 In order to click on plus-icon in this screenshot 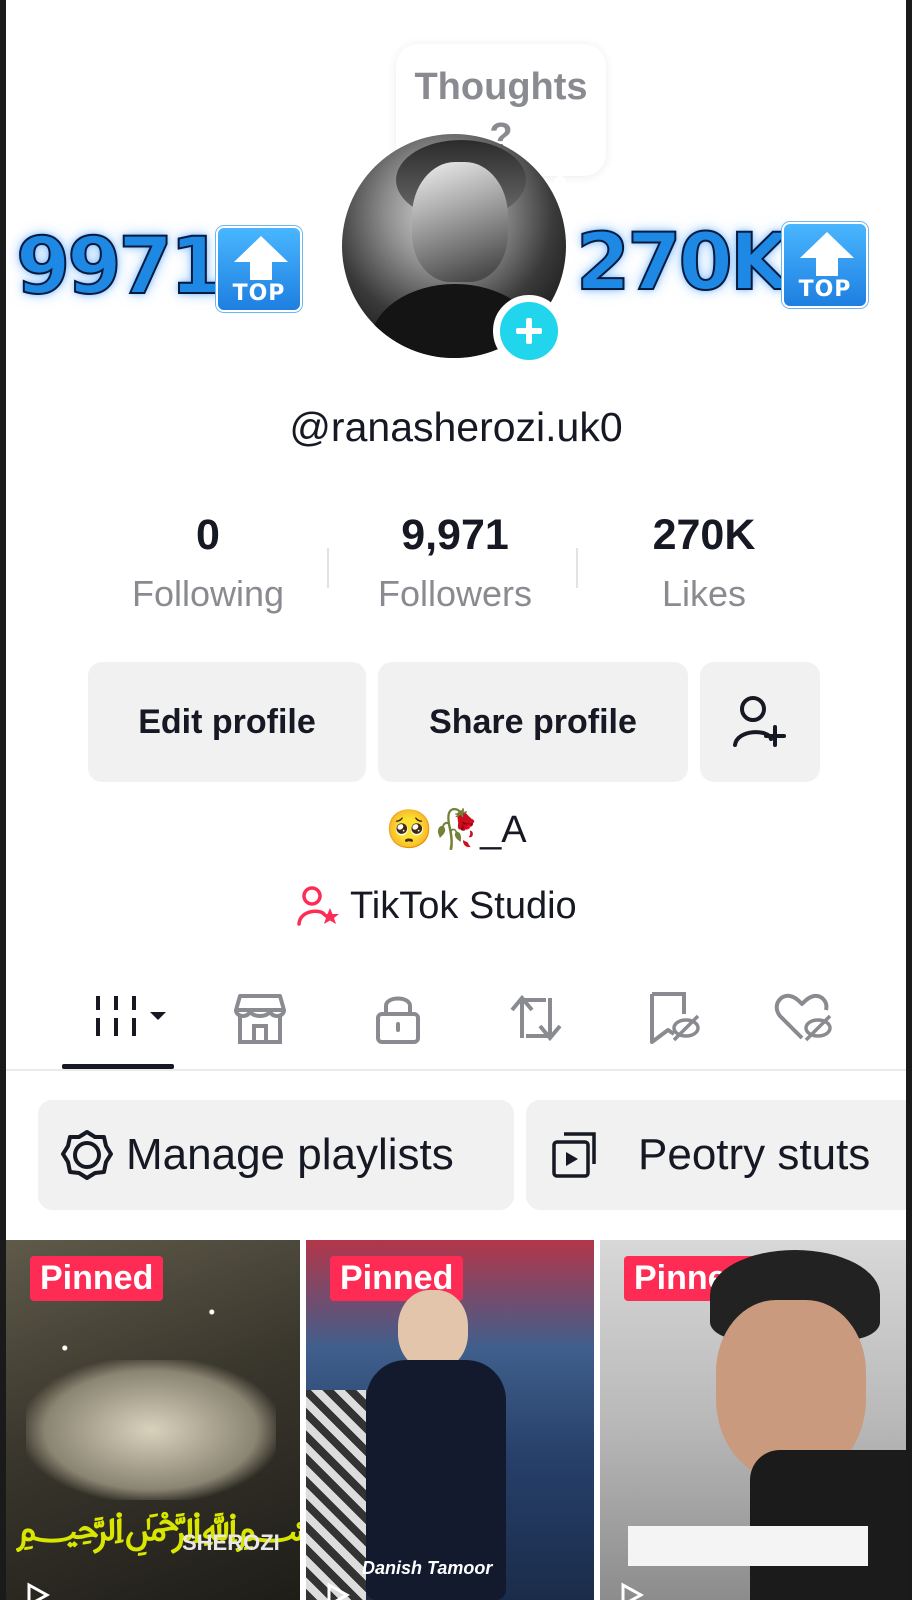, I will do `click(529, 331)`.